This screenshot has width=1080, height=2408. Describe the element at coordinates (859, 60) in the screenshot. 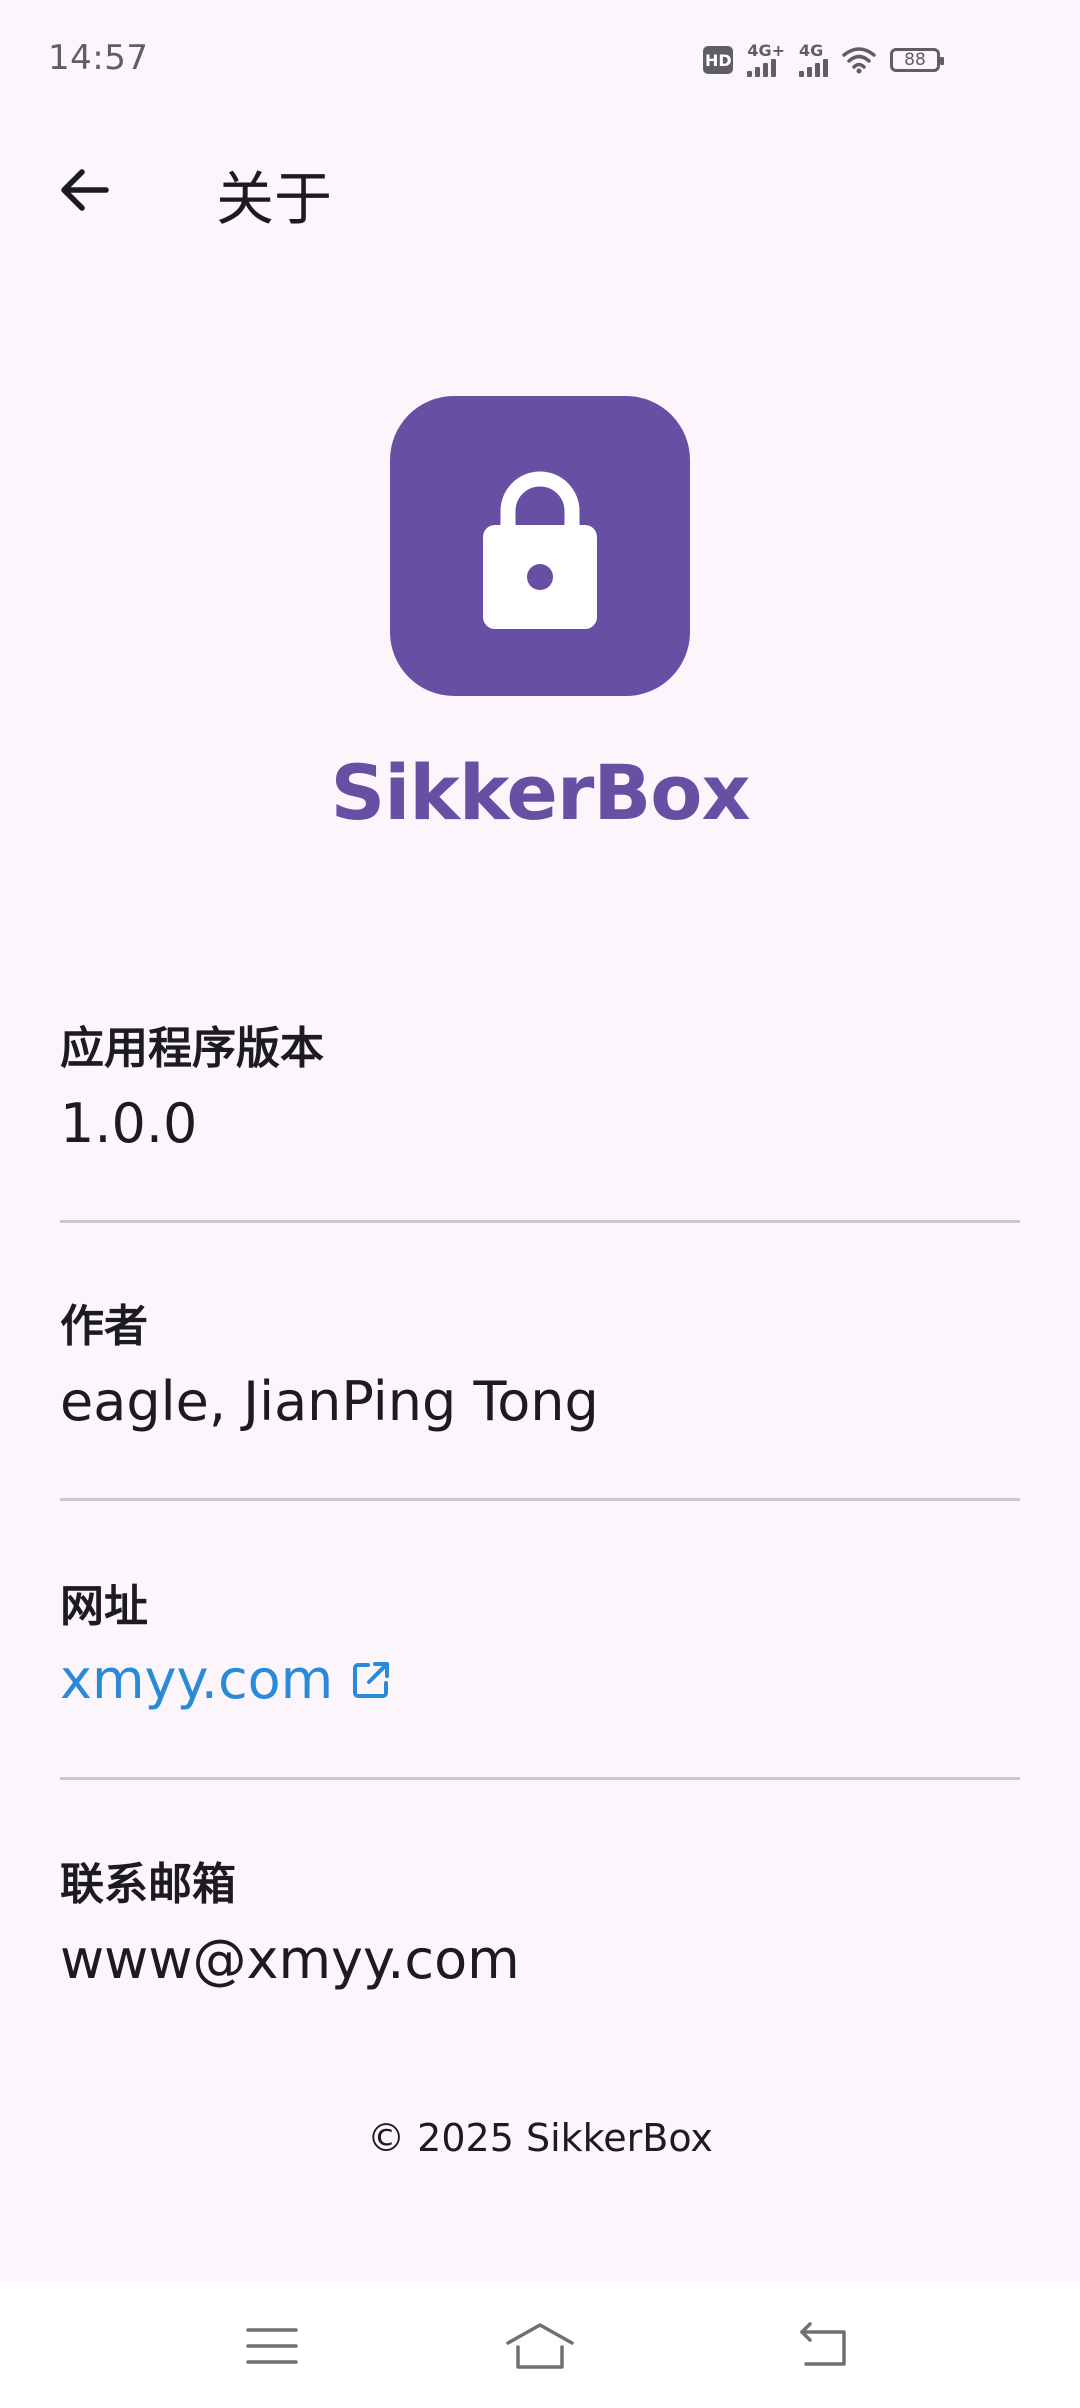

I see `wifi-icon` at that location.